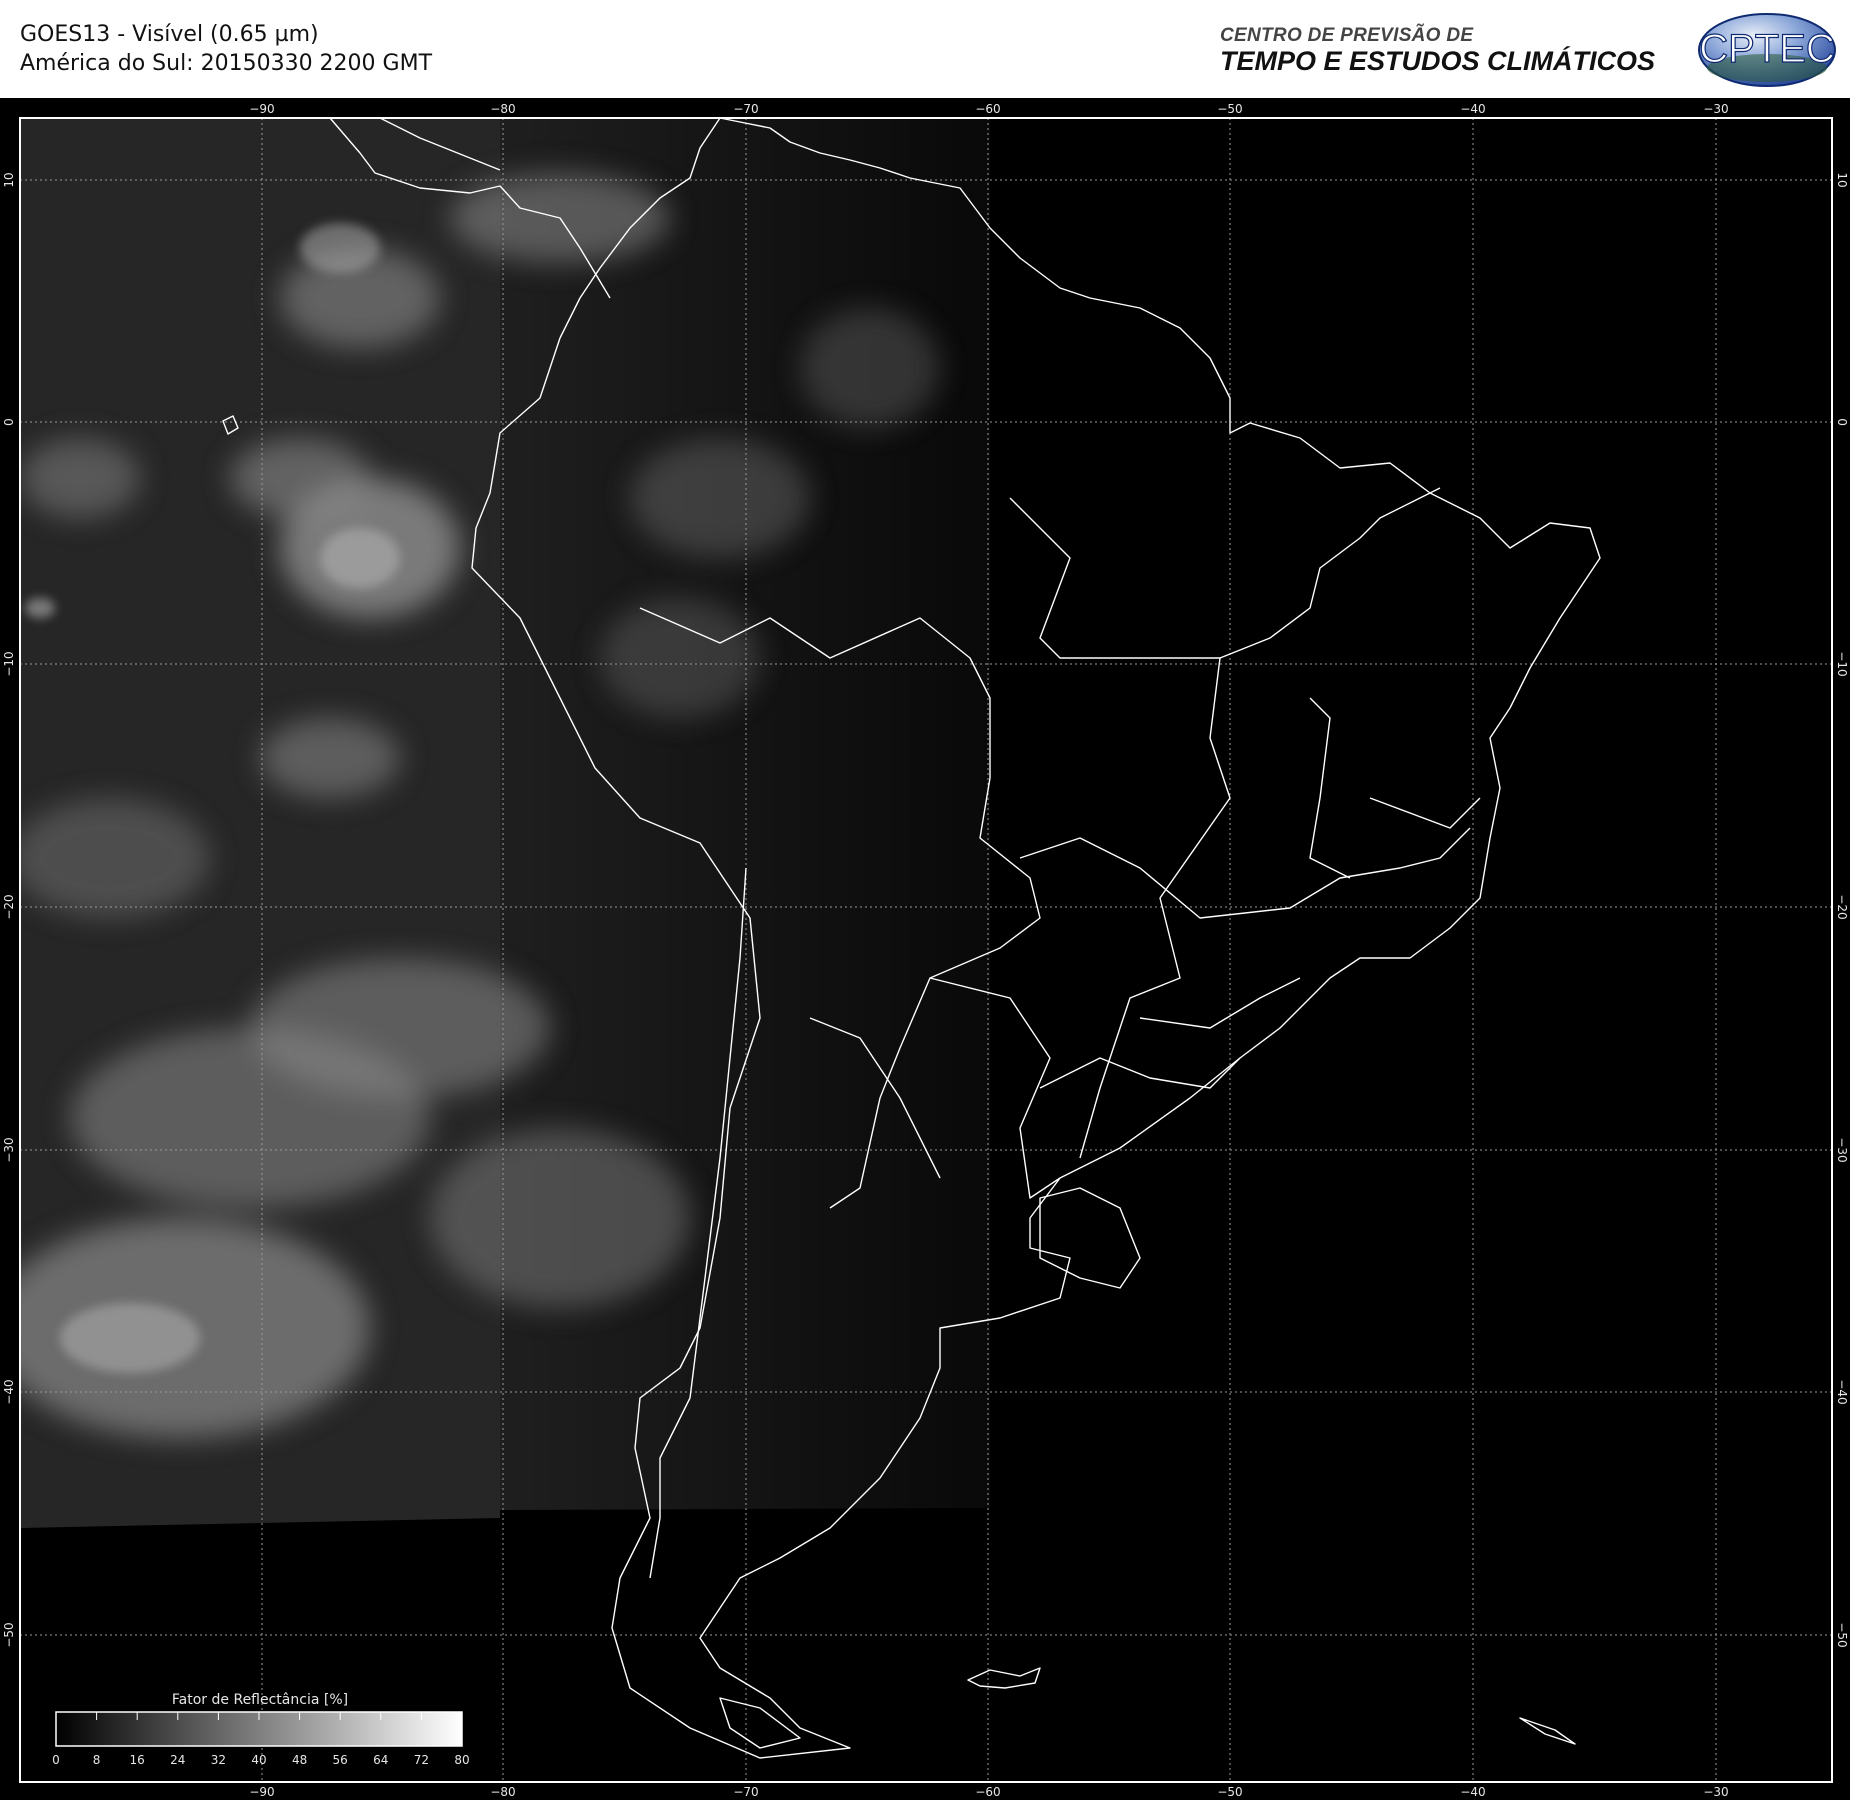  I want to click on organization-line-1: CENTRO DE PREVISÃO DE, so click(1347, 35).